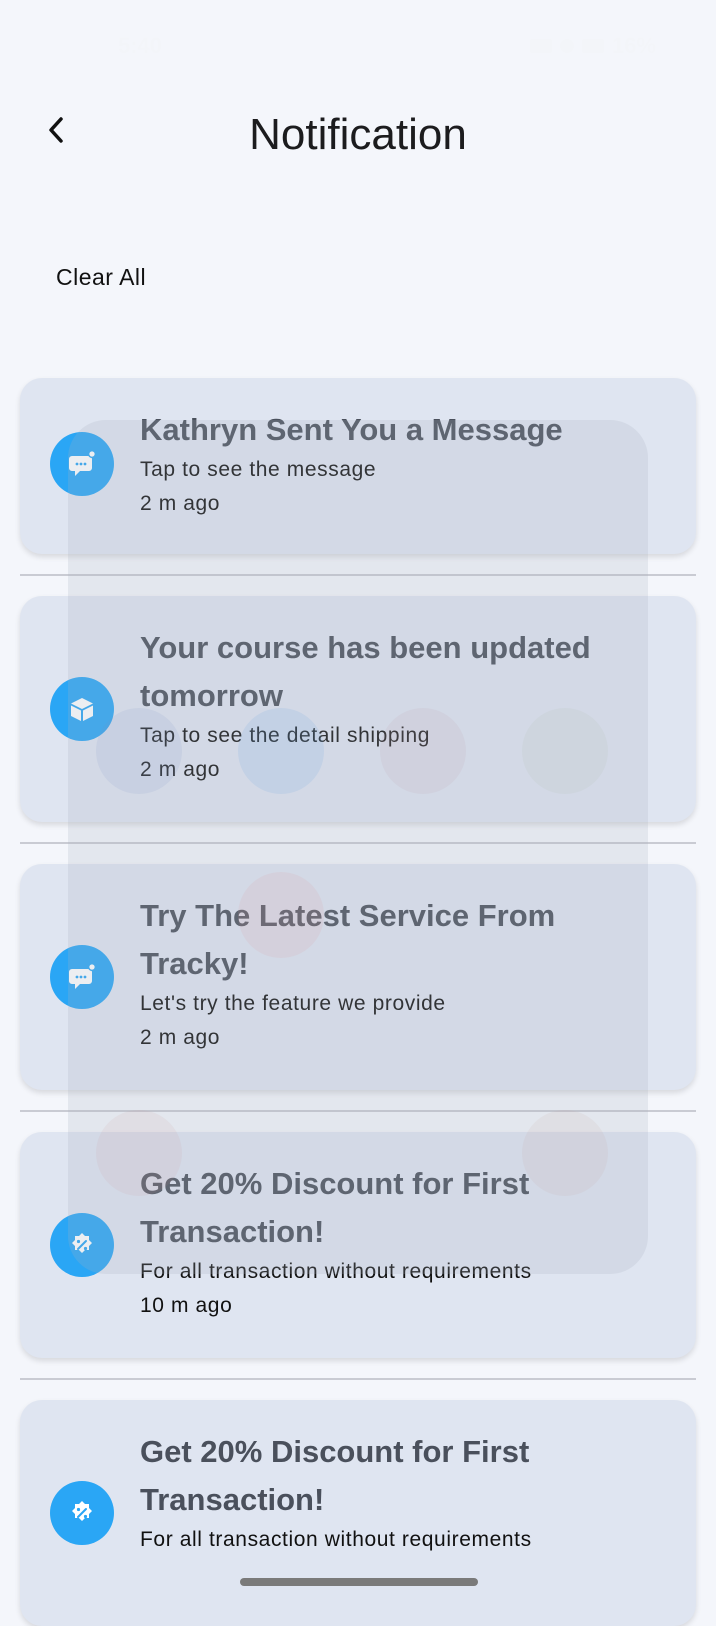  I want to click on notification-subtitle: Tap to see the message, so click(258, 469).